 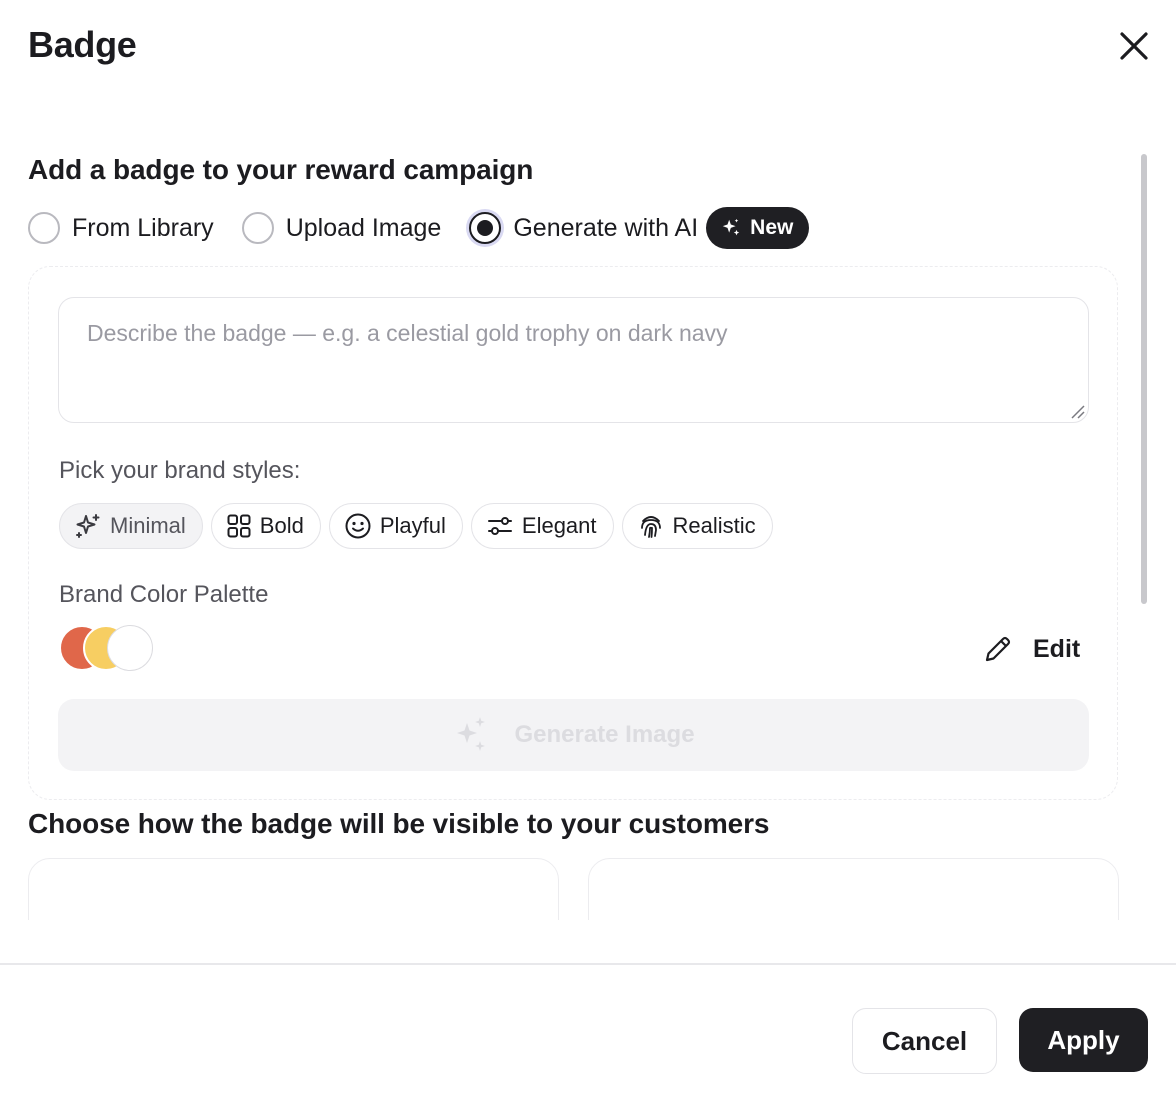 What do you see at coordinates (1144, 379) in the screenshot?
I see `scrollbar-thumb` at bounding box center [1144, 379].